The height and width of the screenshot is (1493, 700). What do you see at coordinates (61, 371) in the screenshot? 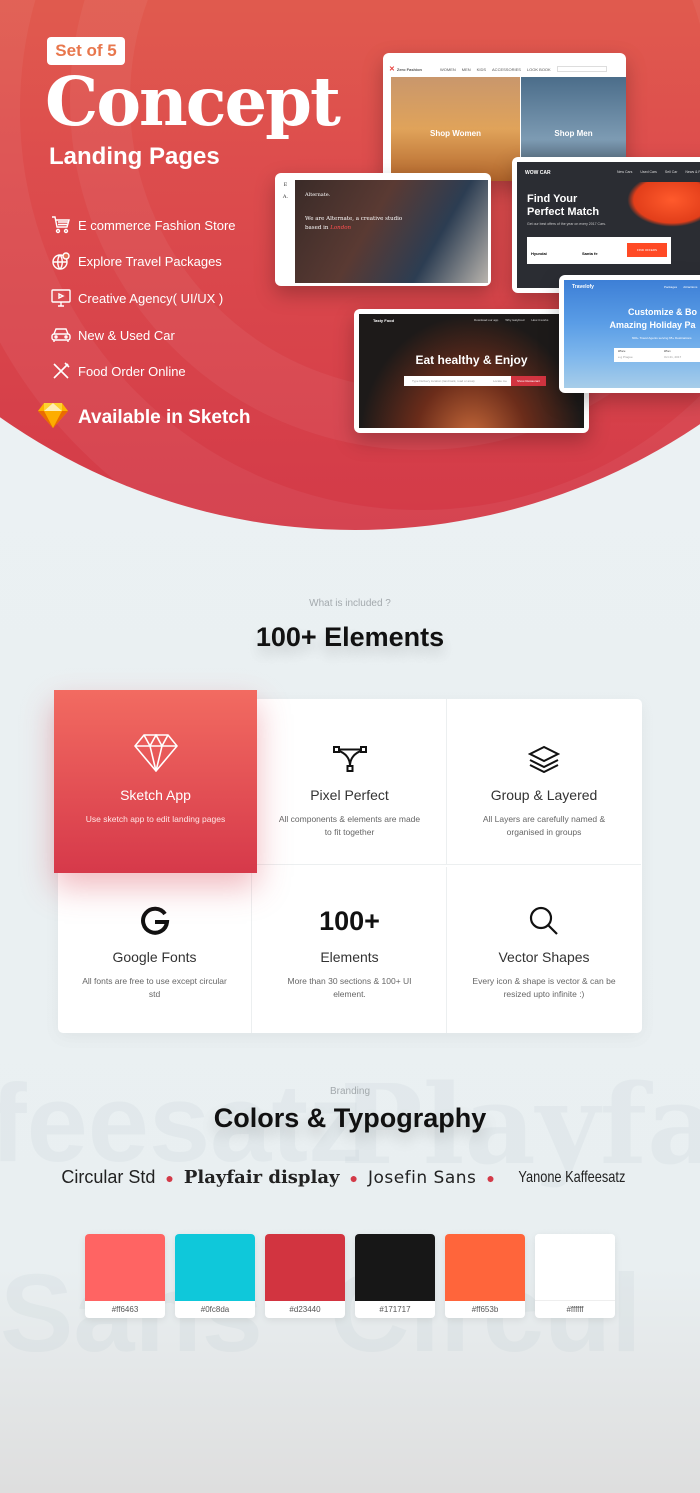
I see `fork-knife-icon` at bounding box center [61, 371].